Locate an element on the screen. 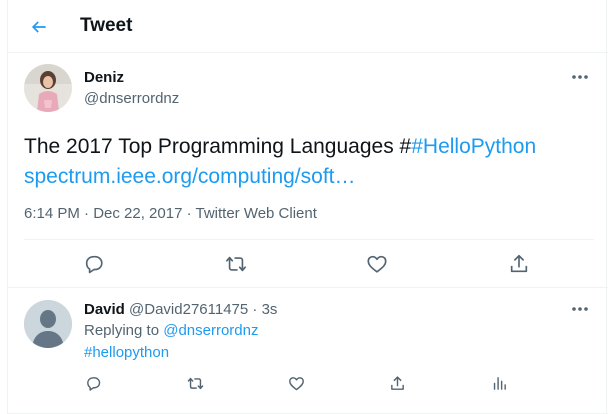  reply-avatar is located at coordinates (48, 324).